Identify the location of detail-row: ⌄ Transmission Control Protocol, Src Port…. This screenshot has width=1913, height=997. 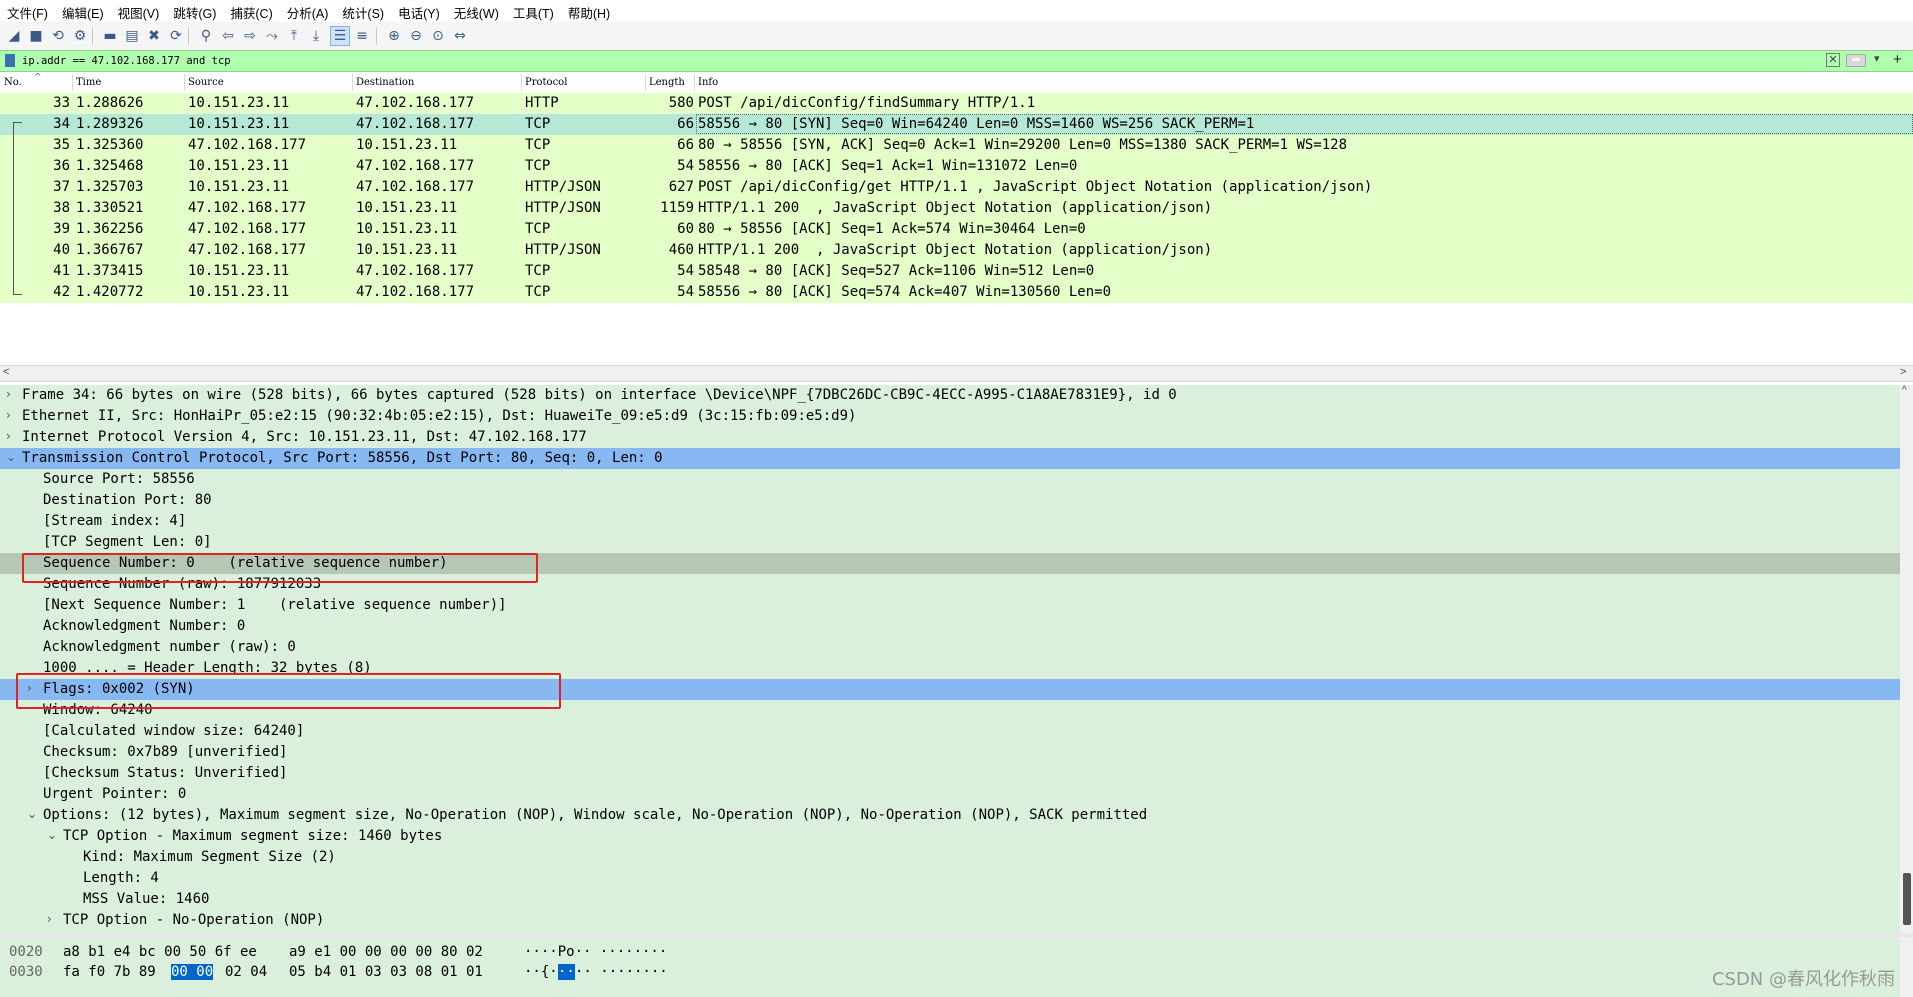
(950, 458).